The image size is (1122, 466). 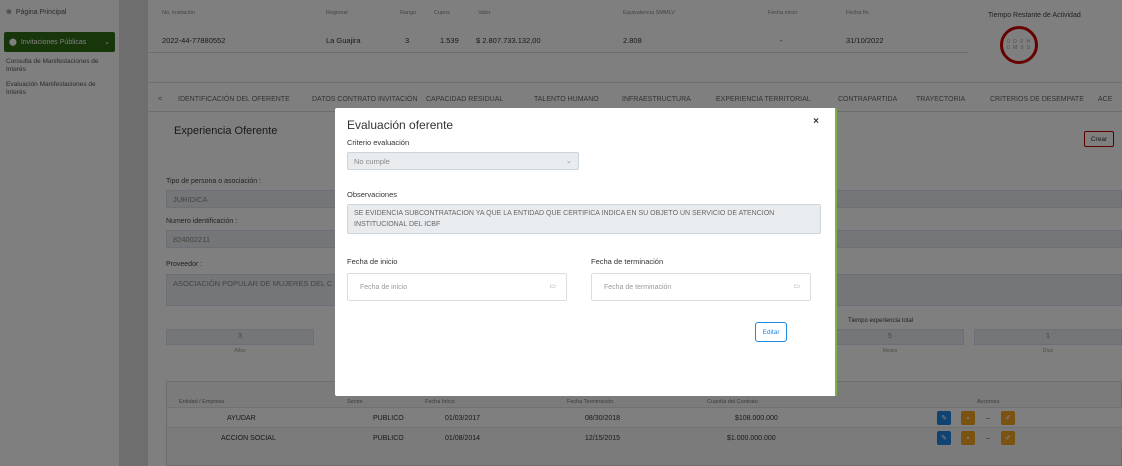 What do you see at coordinates (463, 161) in the screenshot?
I see `criterio-select: No cumple ⌄` at bounding box center [463, 161].